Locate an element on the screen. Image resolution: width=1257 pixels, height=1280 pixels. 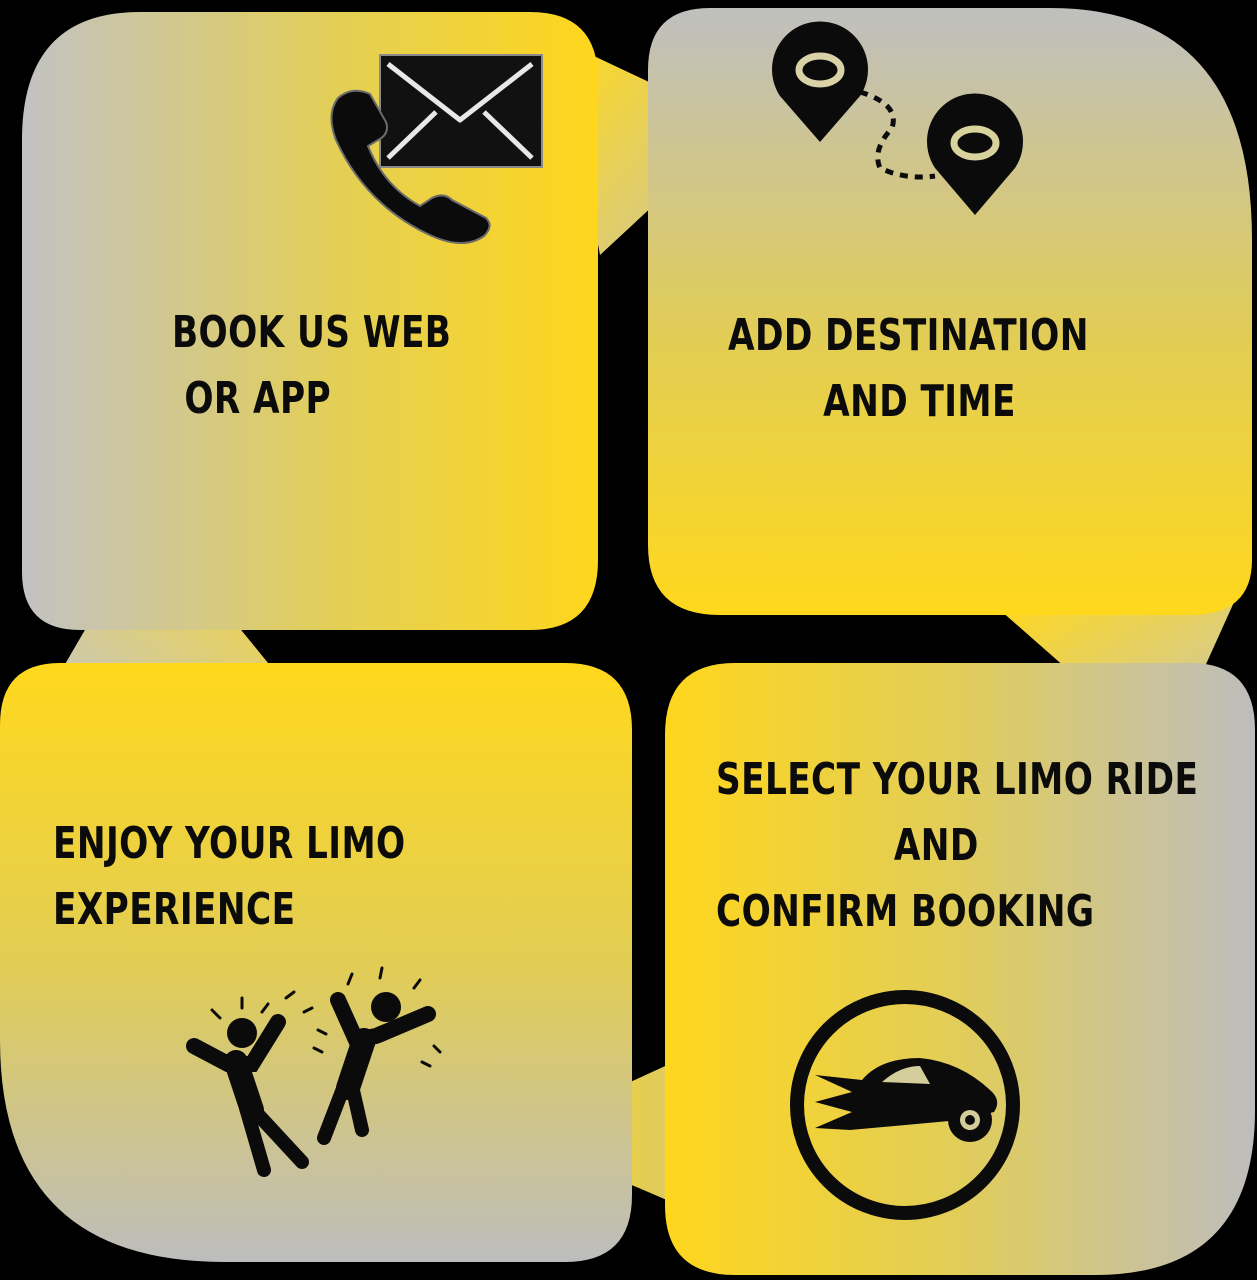
step-destination-label: ADD DESTINATION AND TIME is located at coordinates (908, 369).